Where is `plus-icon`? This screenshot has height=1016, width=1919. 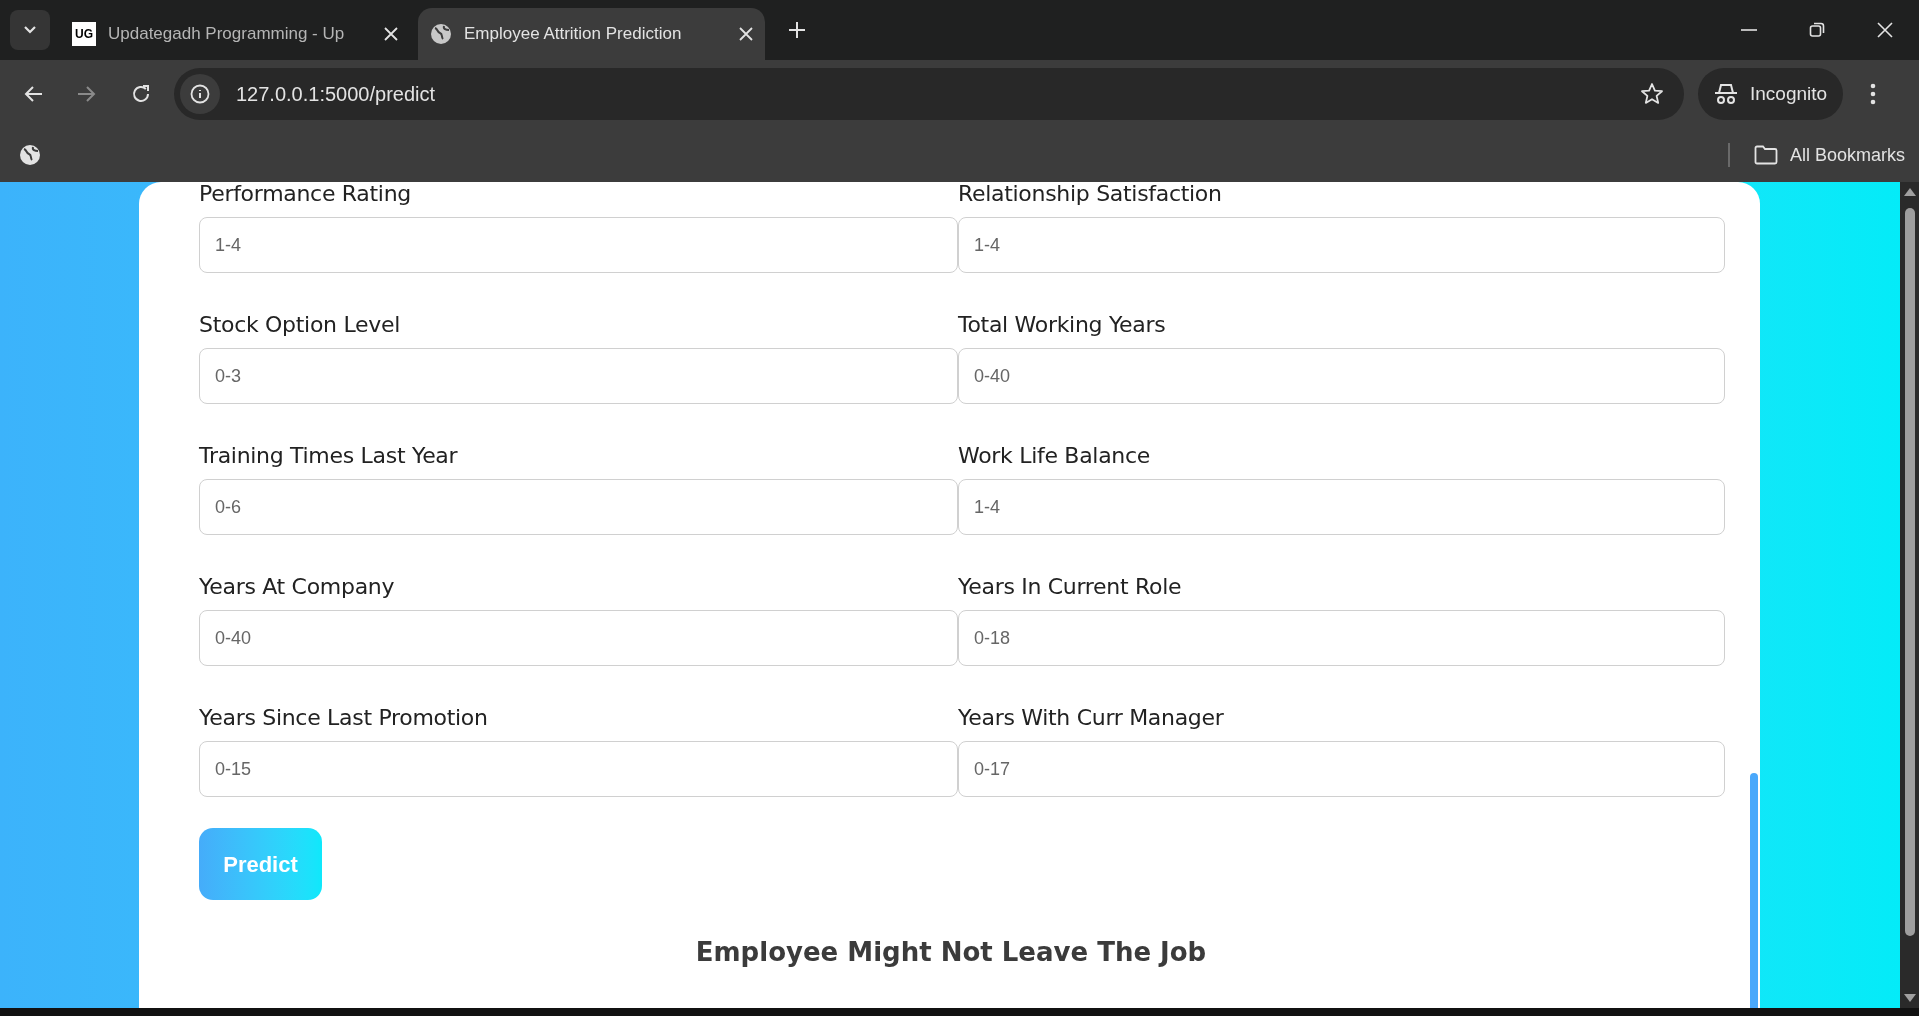
plus-icon is located at coordinates (797, 30).